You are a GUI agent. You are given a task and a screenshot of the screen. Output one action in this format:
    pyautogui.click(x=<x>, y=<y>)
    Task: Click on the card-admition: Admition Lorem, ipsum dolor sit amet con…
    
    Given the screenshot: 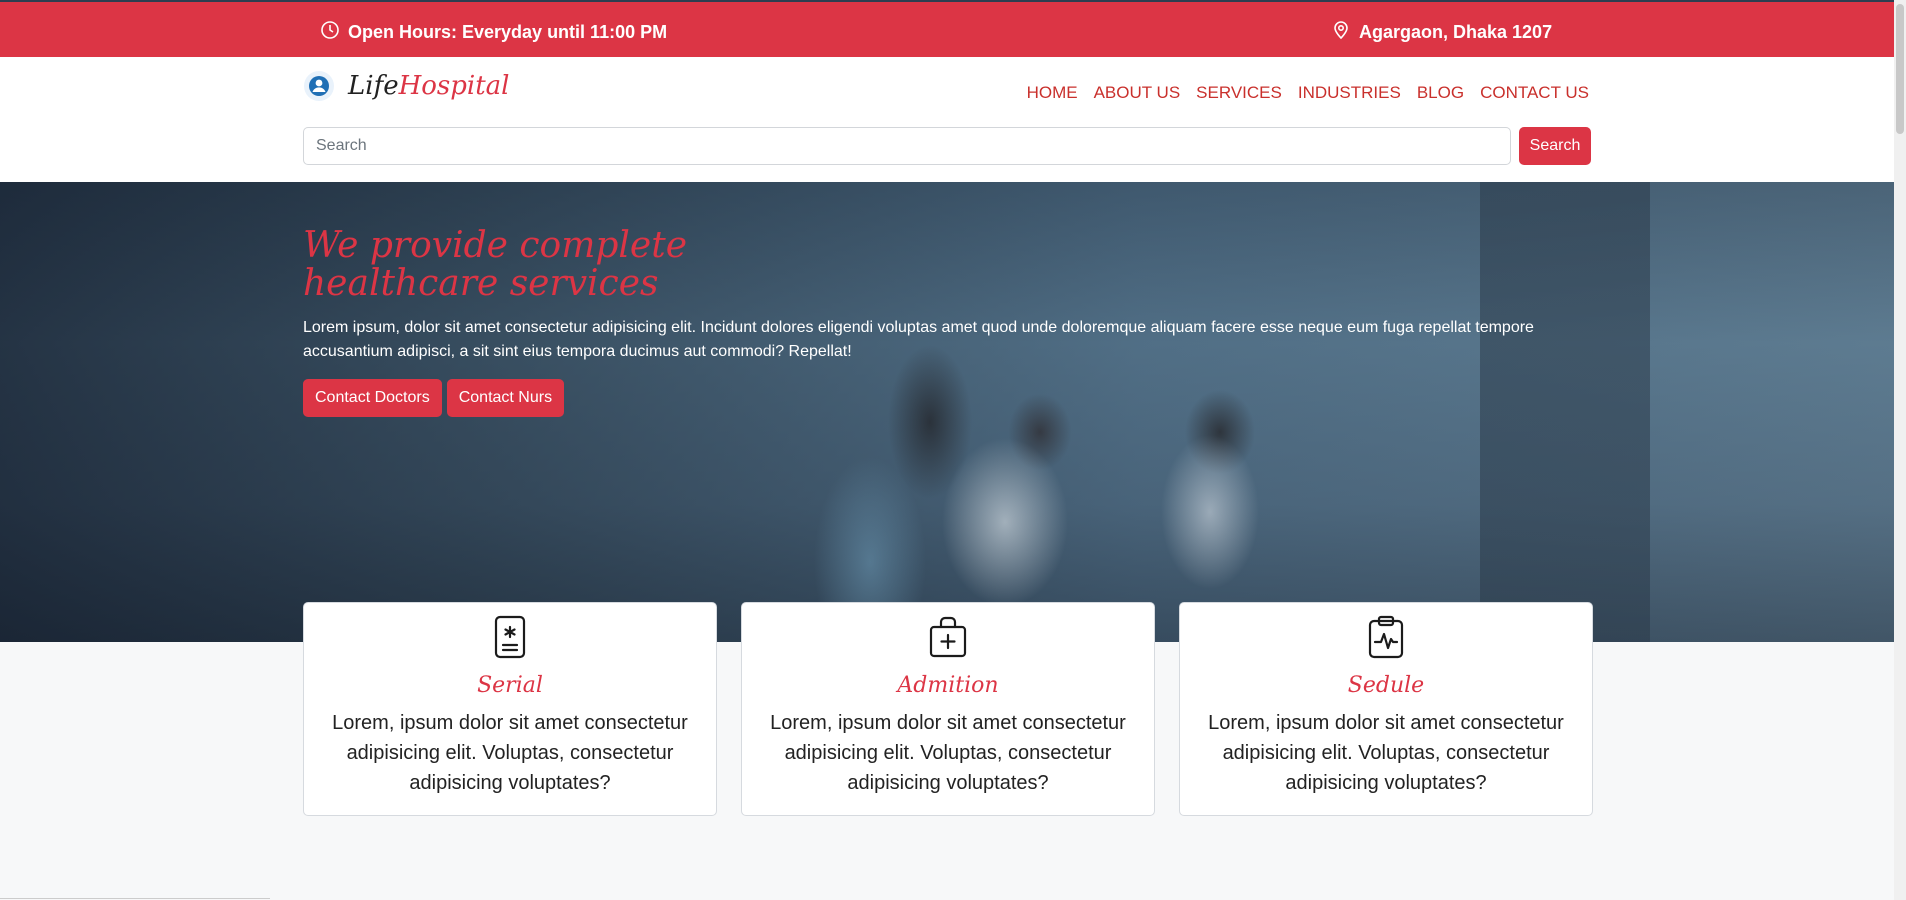 What is the action you would take?
    pyautogui.click(x=948, y=709)
    